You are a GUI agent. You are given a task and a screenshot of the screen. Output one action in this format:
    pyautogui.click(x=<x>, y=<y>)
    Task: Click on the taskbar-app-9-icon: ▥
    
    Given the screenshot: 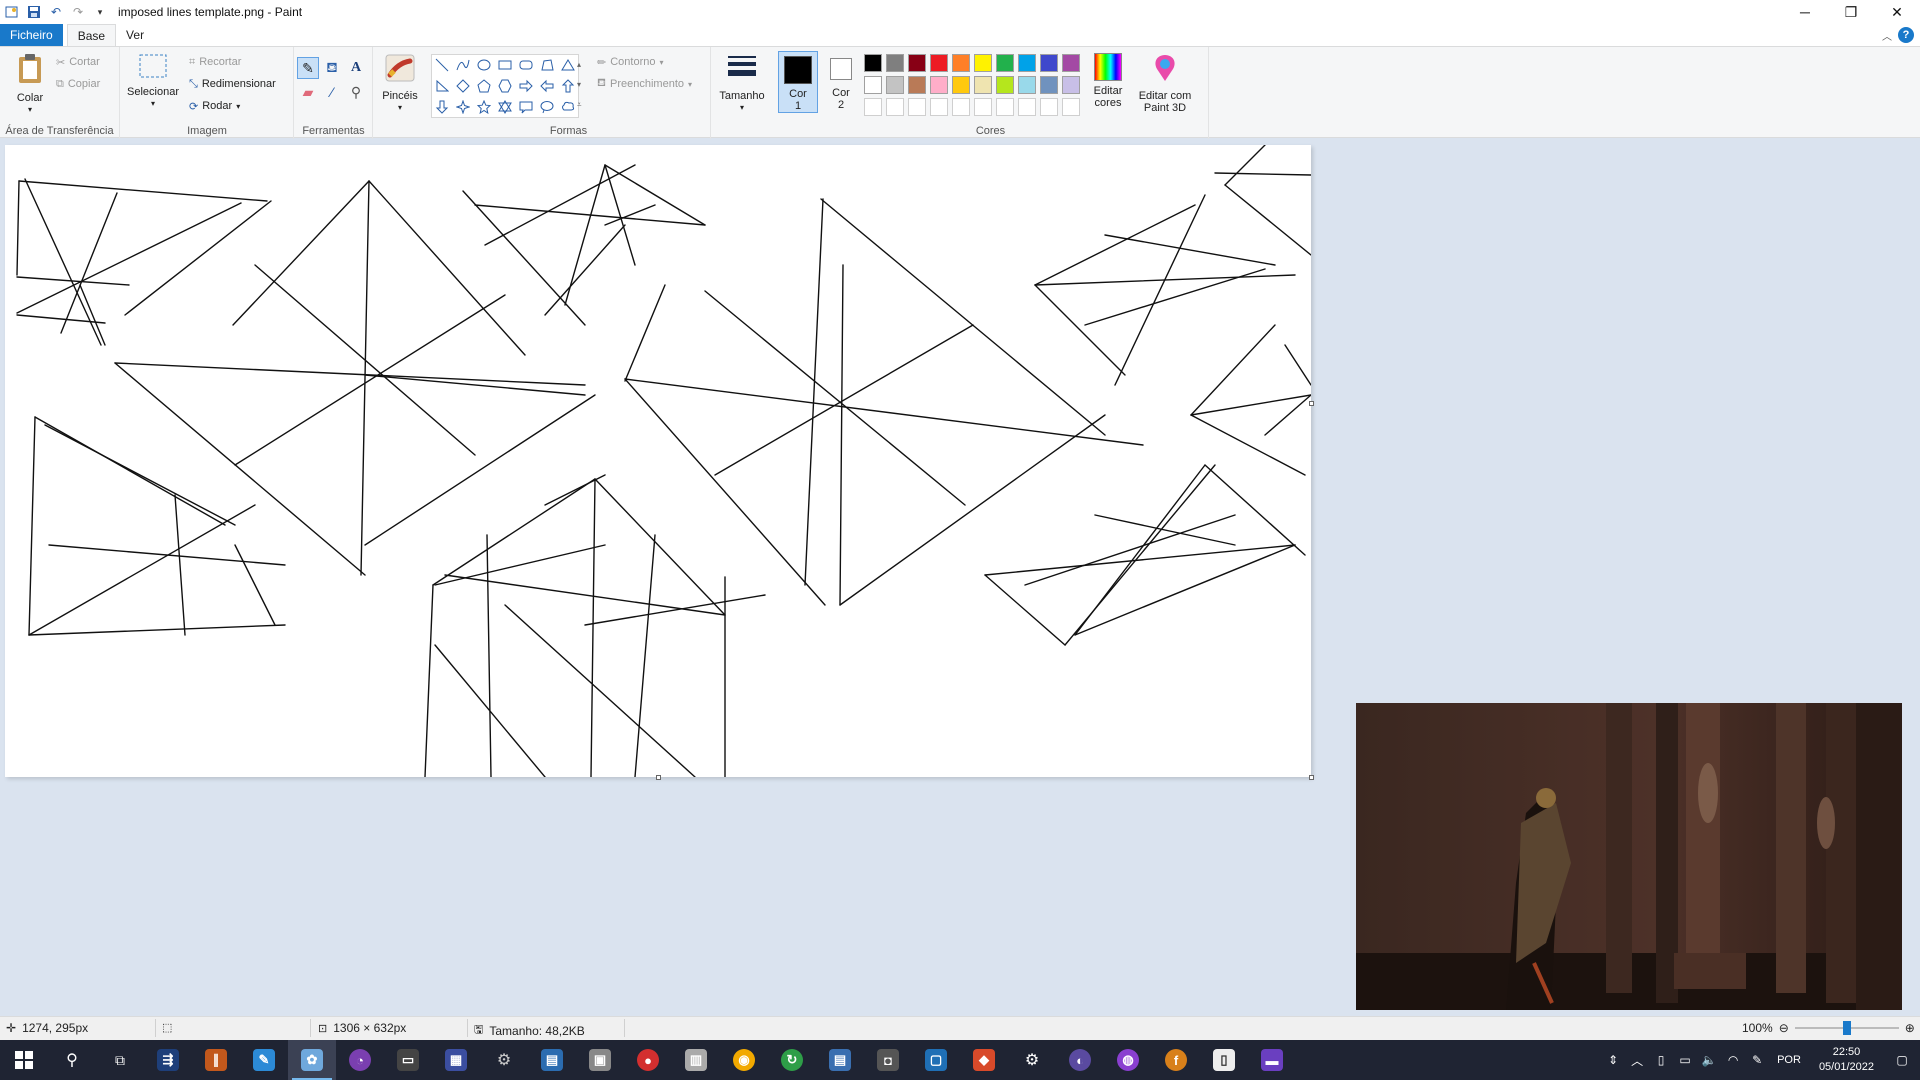 What is the action you would take?
    pyautogui.click(x=696, y=1060)
    